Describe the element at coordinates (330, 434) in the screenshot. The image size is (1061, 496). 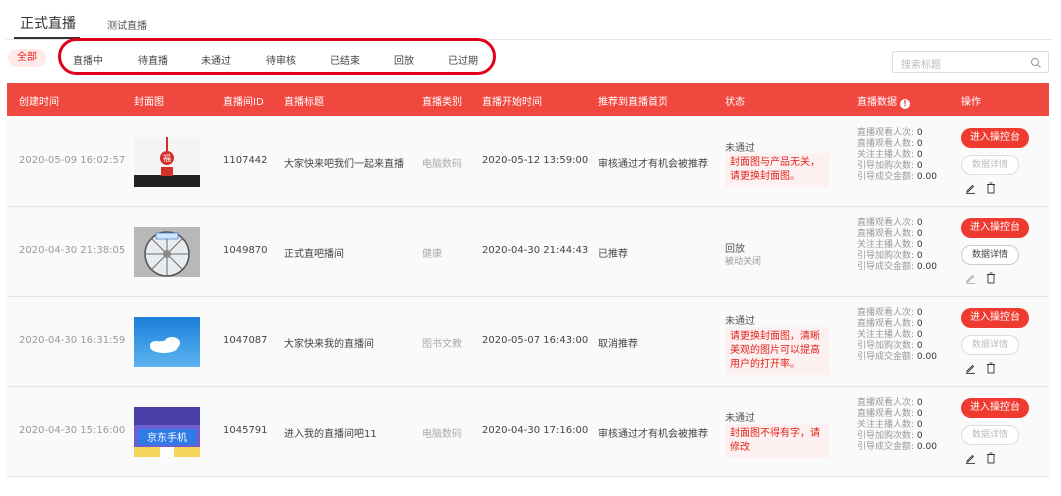
I see `live-title: 进入我的直播间吧11` at that location.